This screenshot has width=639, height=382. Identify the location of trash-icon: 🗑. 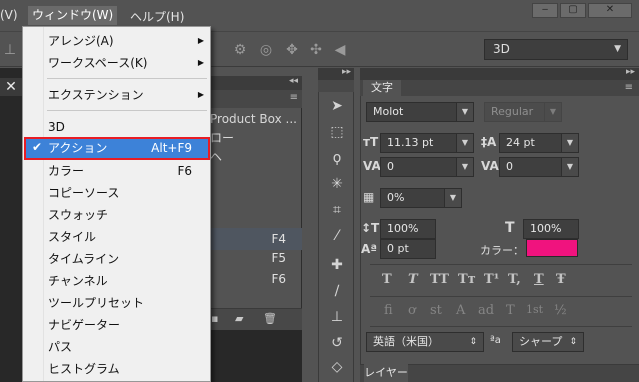
(270, 318).